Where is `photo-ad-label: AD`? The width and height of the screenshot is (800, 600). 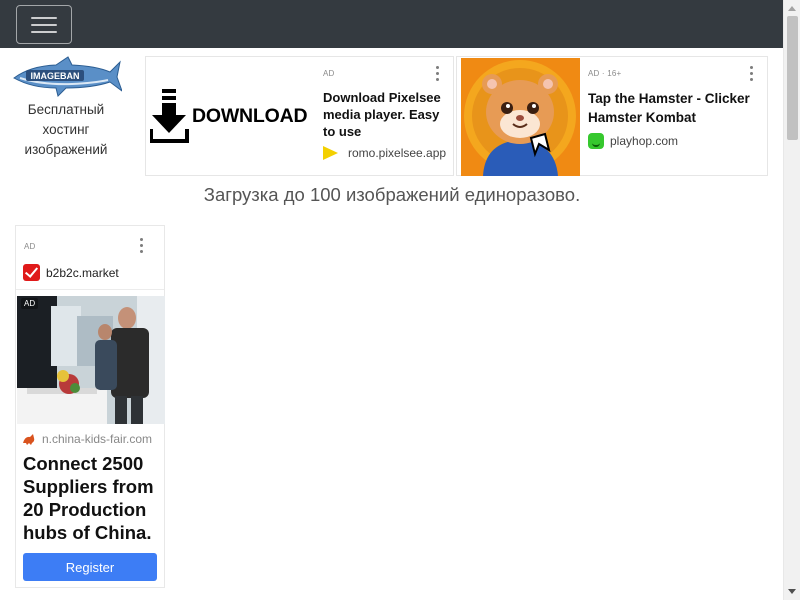 photo-ad-label: AD is located at coordinates (30, 303).